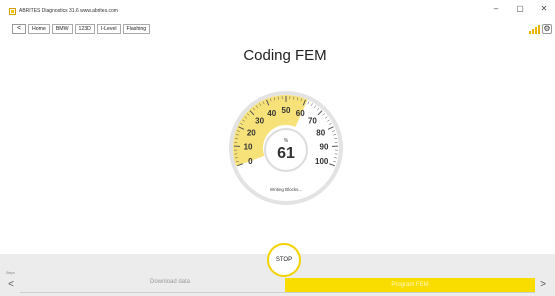 The width and height of the screenshot is (555, 296). Describe the element at coordinates (286, 110) in the screenshot. I see `gauge-tick-label: 50` at that location.